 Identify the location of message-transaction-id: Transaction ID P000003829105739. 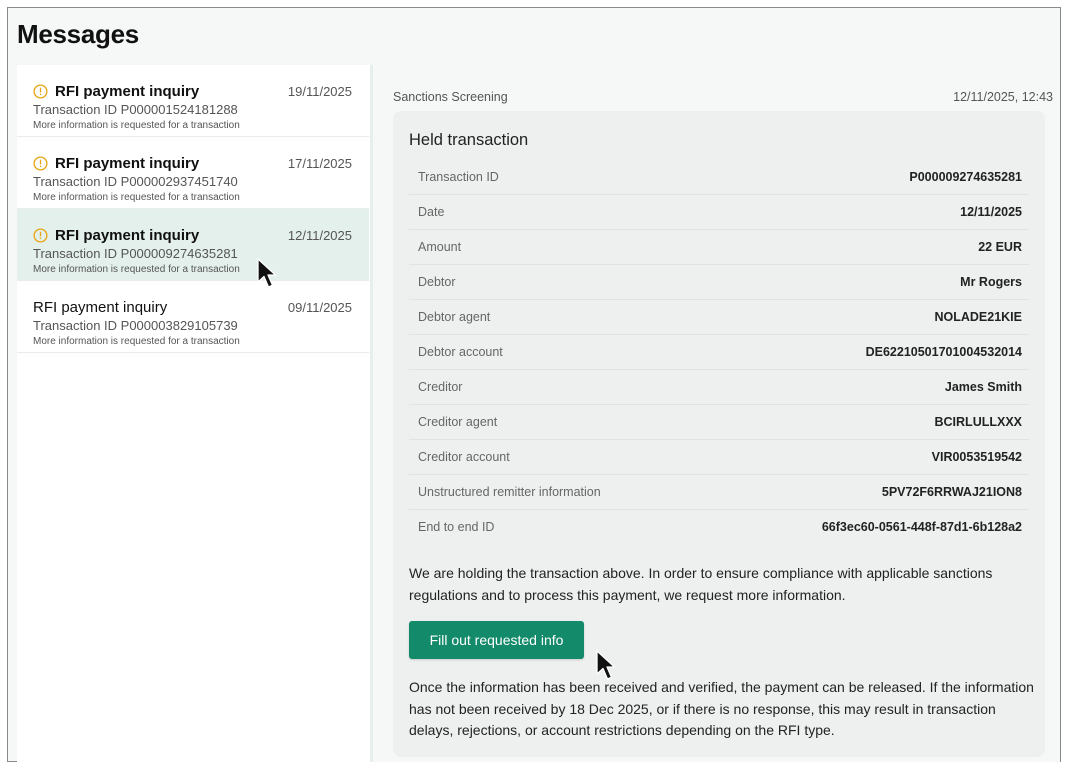
(135, 325).